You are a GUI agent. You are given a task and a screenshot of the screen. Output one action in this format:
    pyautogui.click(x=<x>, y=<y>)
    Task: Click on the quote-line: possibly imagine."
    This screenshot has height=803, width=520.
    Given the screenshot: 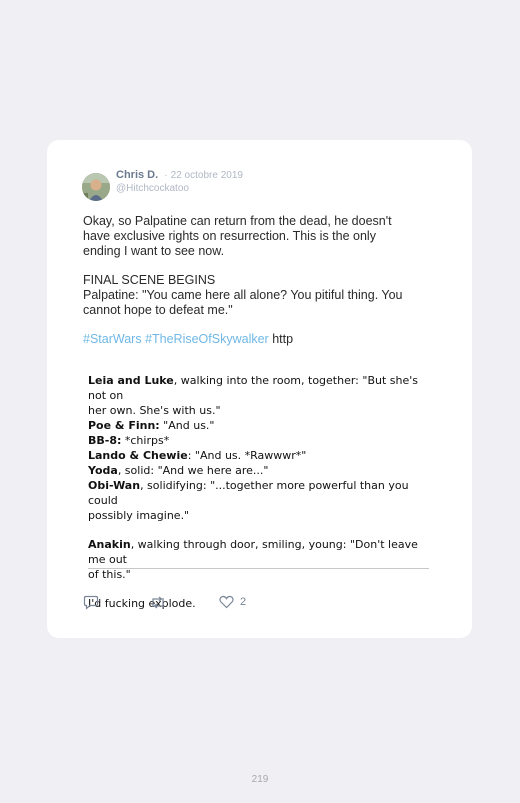 What is the action you would take?
    pyautogui.click(x=258, y=515)
    